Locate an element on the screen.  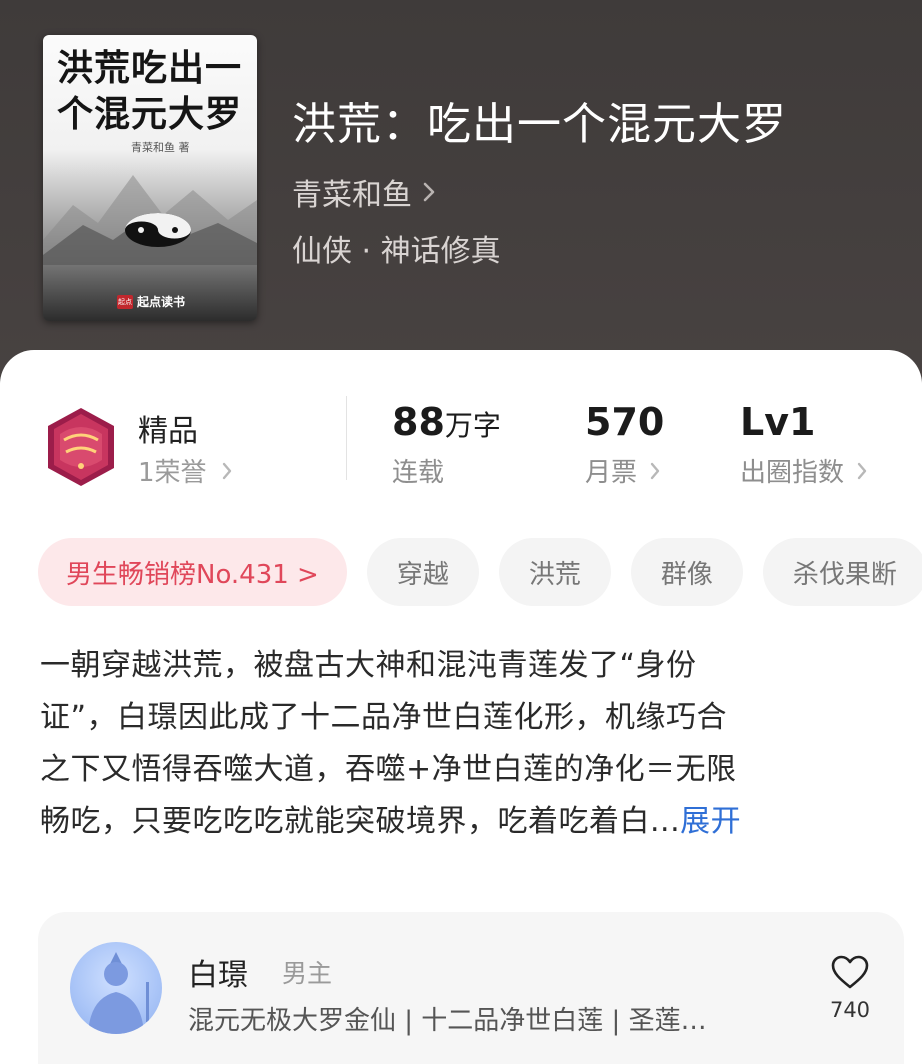
tag-item: 穿越 is located at coordinates (422, 572).